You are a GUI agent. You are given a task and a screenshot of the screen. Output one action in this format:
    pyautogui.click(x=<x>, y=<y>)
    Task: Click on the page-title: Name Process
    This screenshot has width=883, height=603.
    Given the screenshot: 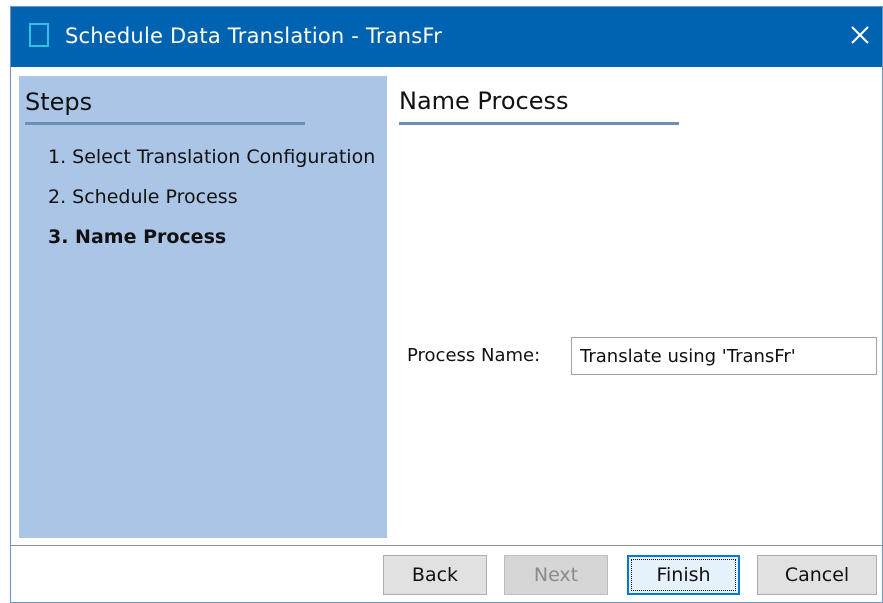 What is the action you would take?
    pyautogui.click(x=484, y=101)
    